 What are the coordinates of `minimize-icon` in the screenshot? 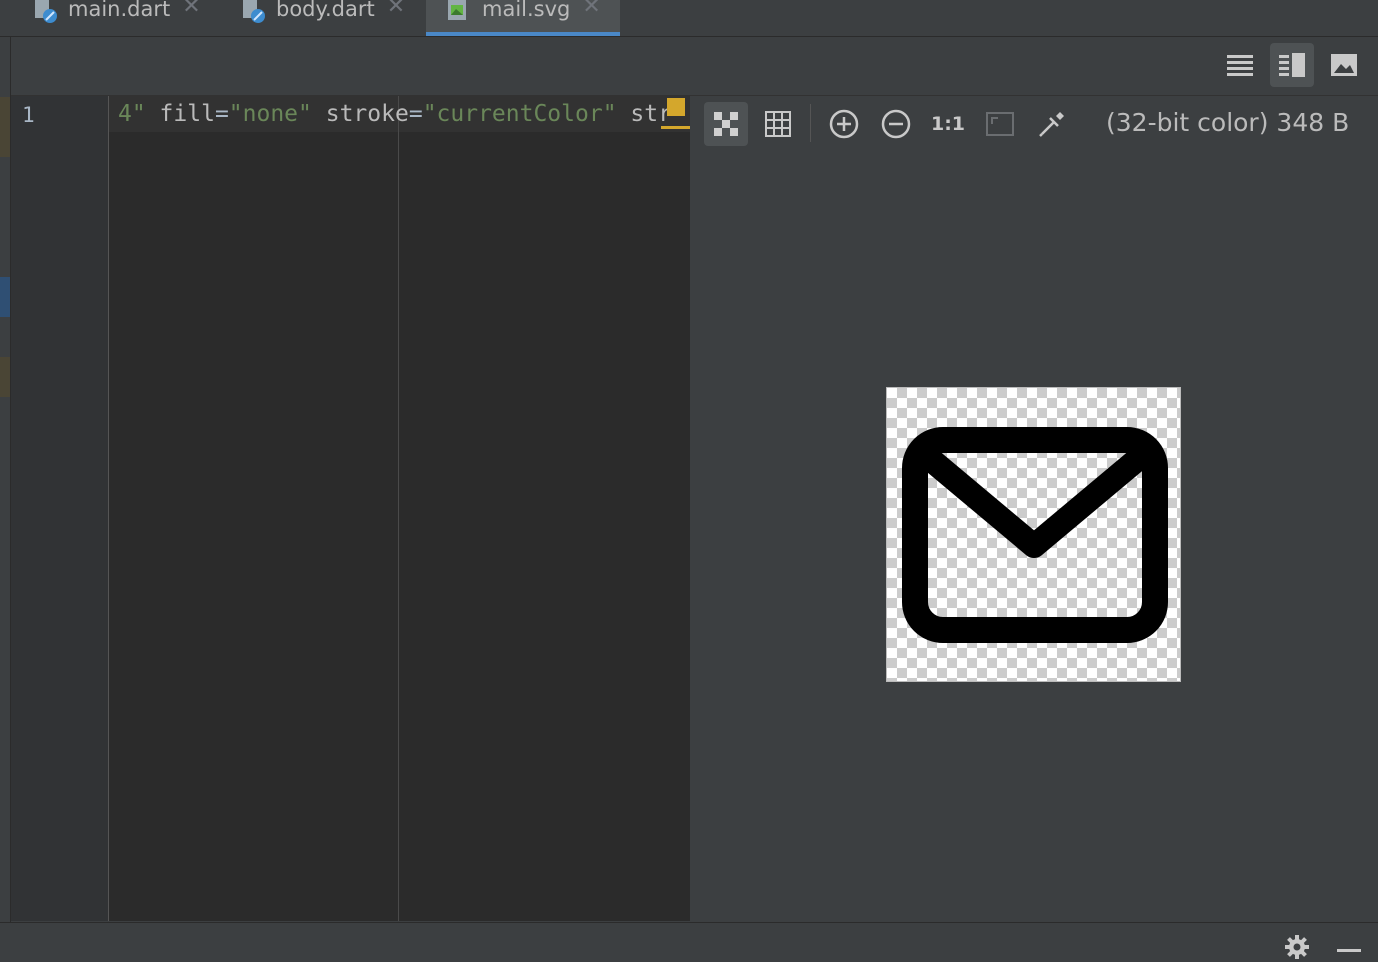 It's located at (1349, 950).